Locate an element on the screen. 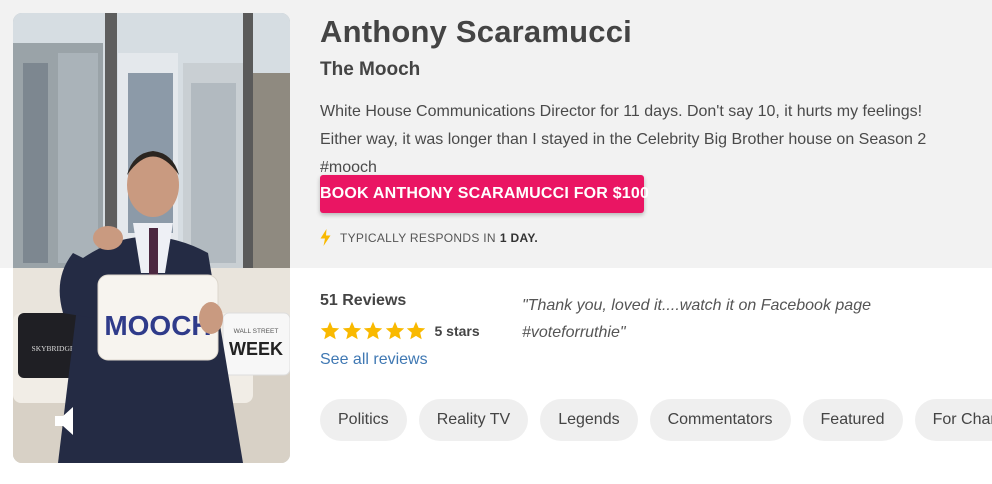  lightning-icon is located at coordinates (325, 237).